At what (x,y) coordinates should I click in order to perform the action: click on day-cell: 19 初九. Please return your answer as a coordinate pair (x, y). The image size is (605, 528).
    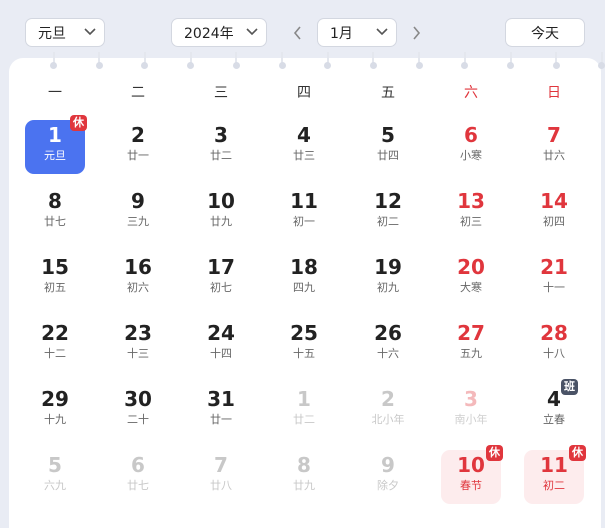
    Looking at the image, I should click on (388, 279).